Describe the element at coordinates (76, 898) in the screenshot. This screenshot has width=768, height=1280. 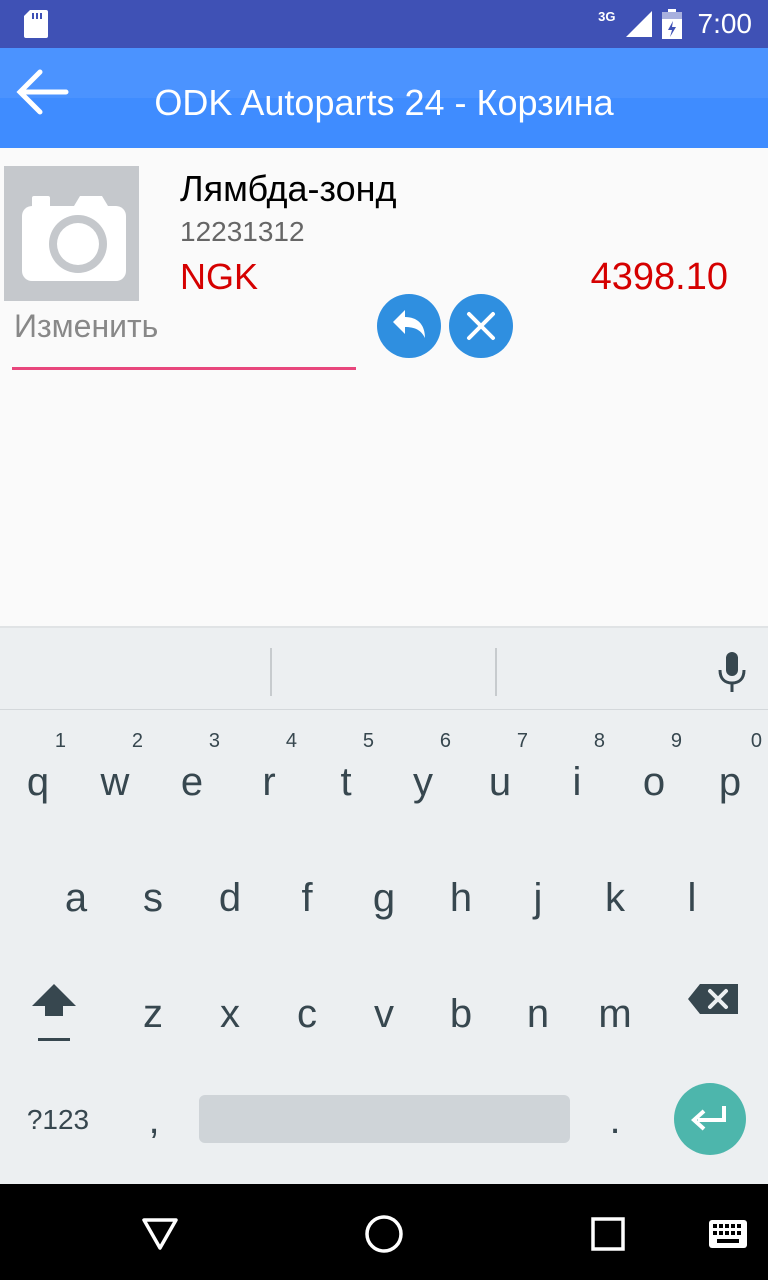
I see `key-label: a` at that location.